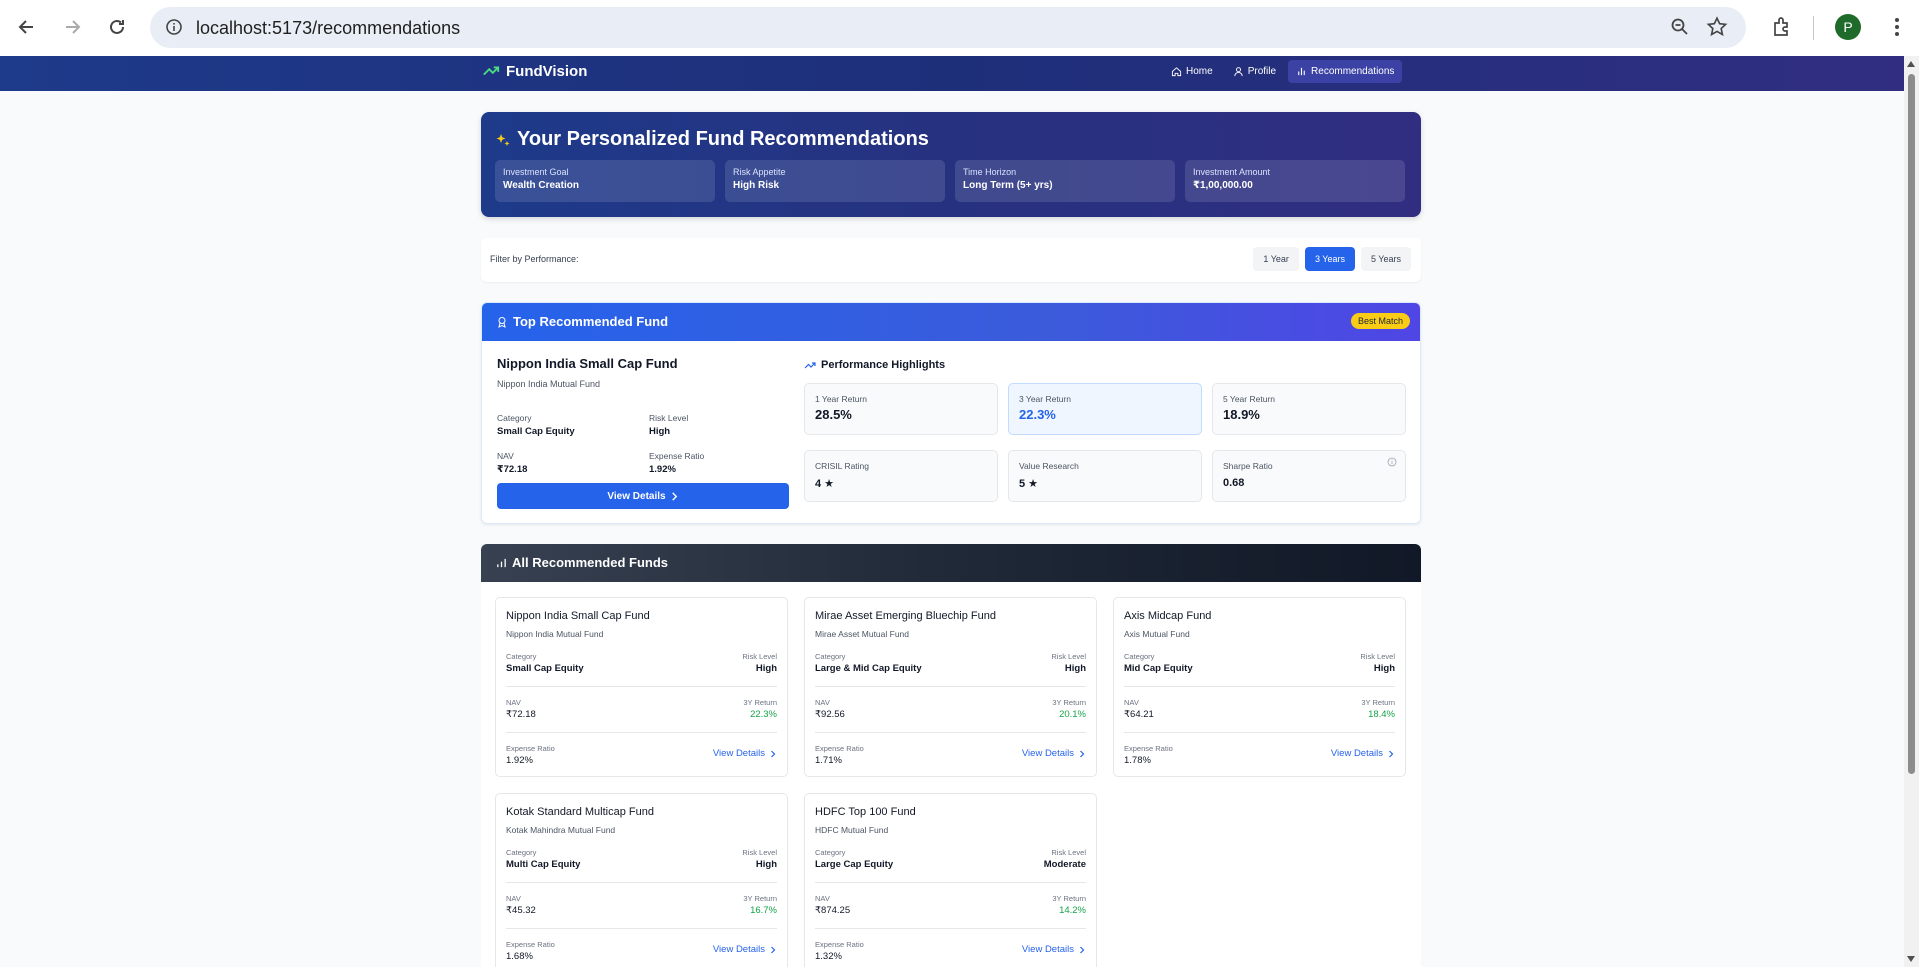 This screenshot has width=1919, height=967. What do you see at coordinates (1176, 72) in the screenshot?
I see `home-icon` at bounding box center [1176, 72].